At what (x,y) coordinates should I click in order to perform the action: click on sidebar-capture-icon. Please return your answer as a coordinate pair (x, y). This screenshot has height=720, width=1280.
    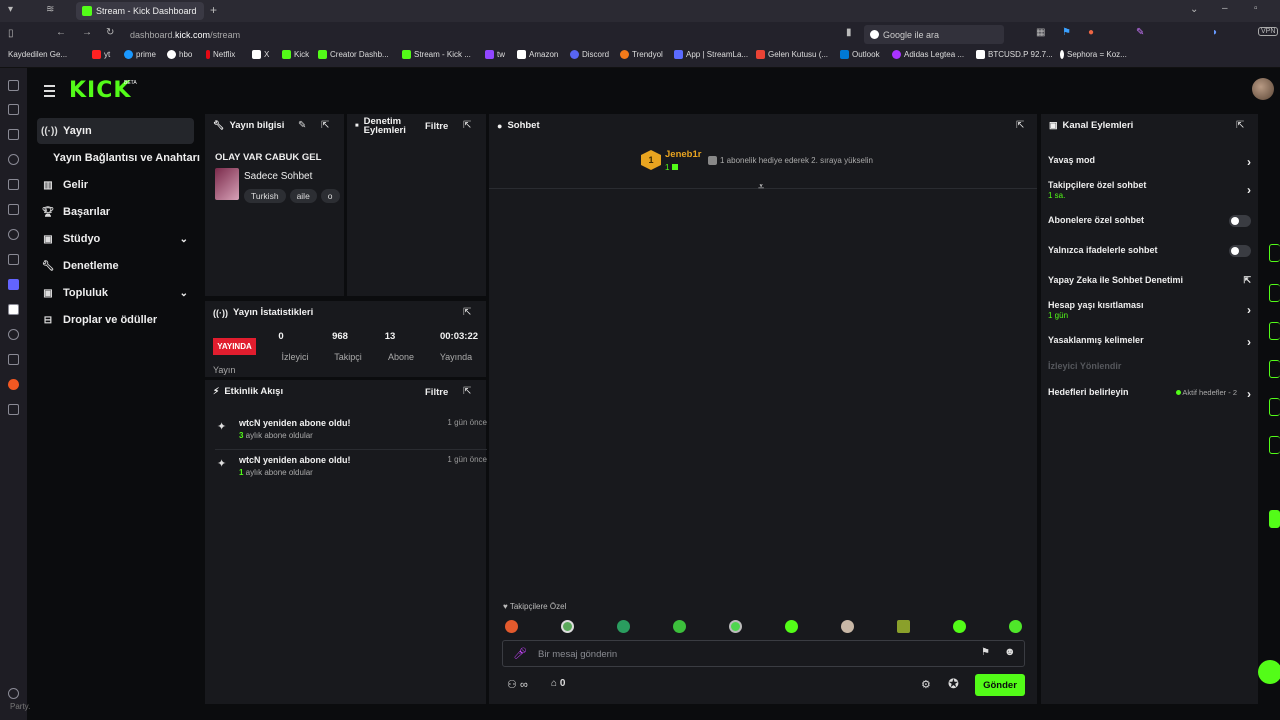
    Looking at the image, I should click on (13, 209).